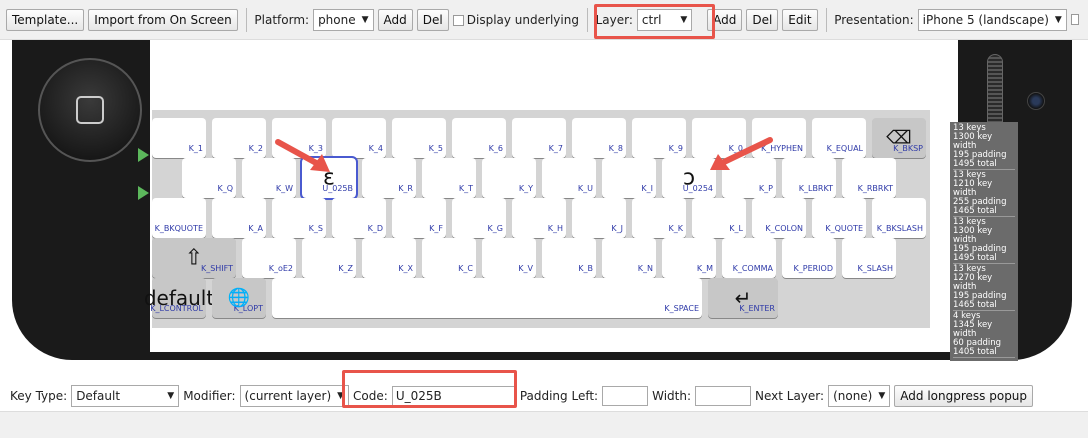 The height and width of the screenshot is (438, 1088). Describe the element at coordinates (762, 19) in the screenshot. I see `layer-del-button: Del` at that location.